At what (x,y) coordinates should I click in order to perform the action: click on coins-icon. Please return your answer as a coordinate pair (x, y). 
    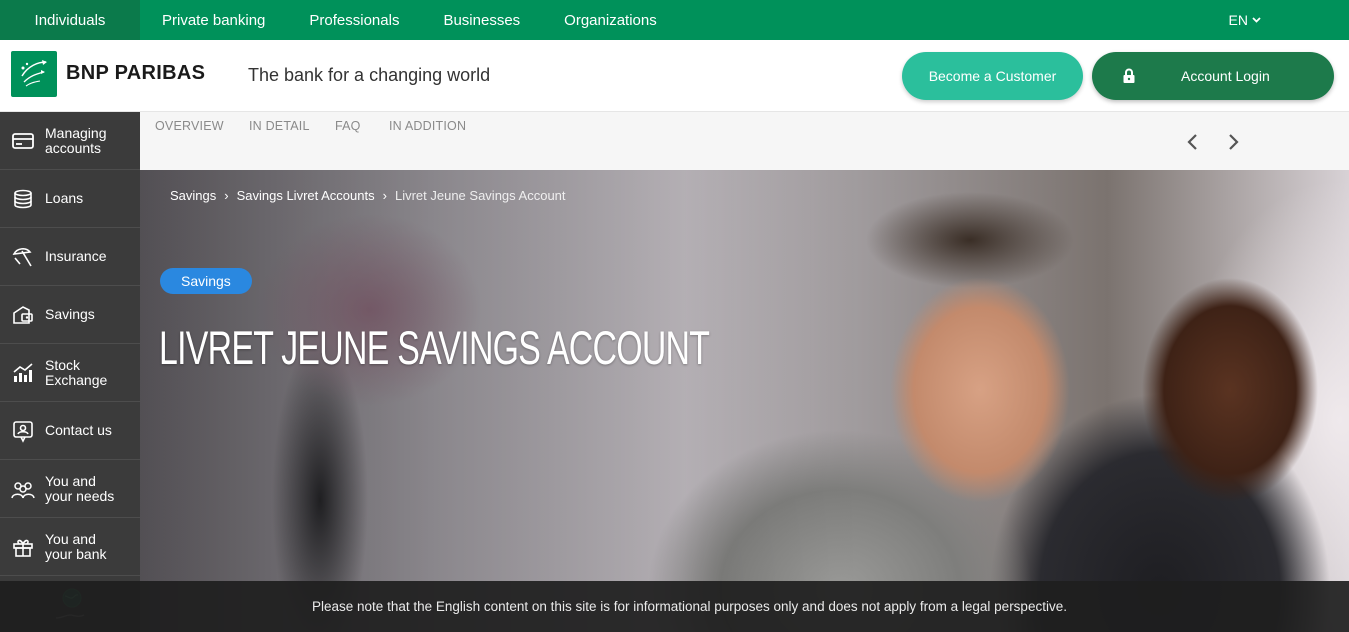
    Looking at the image, I should click on (23, 198).